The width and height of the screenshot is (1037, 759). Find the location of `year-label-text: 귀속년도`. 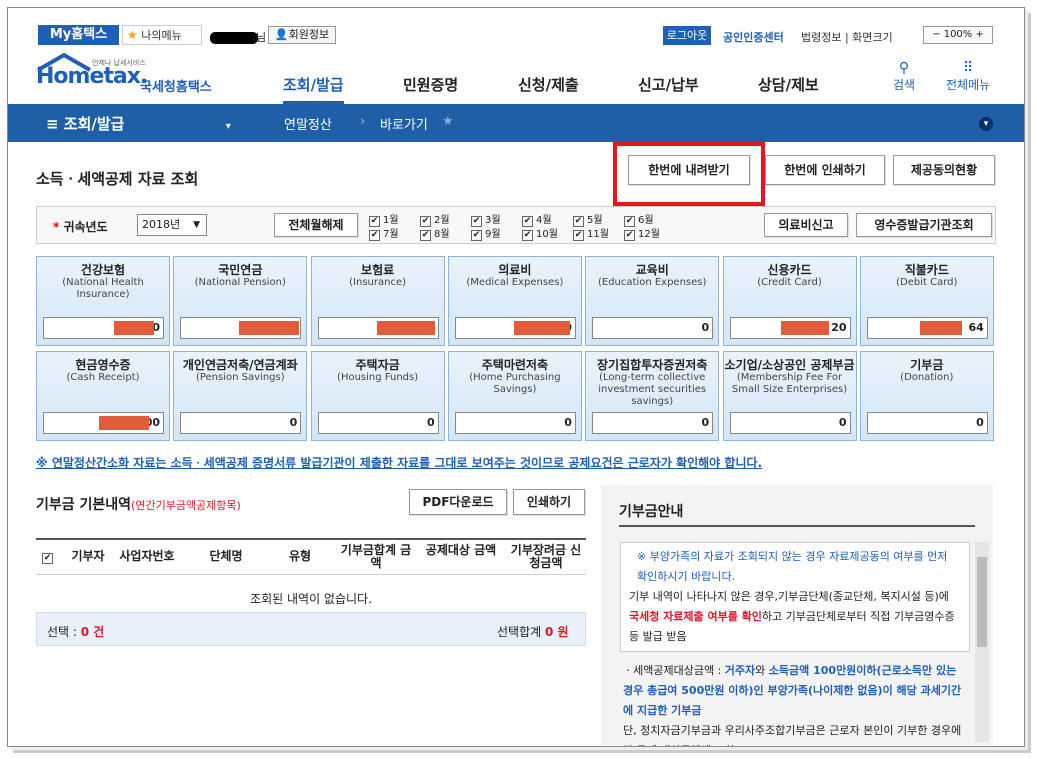

year-label-text: 귀속년도 is located at coordinates (85, 227).